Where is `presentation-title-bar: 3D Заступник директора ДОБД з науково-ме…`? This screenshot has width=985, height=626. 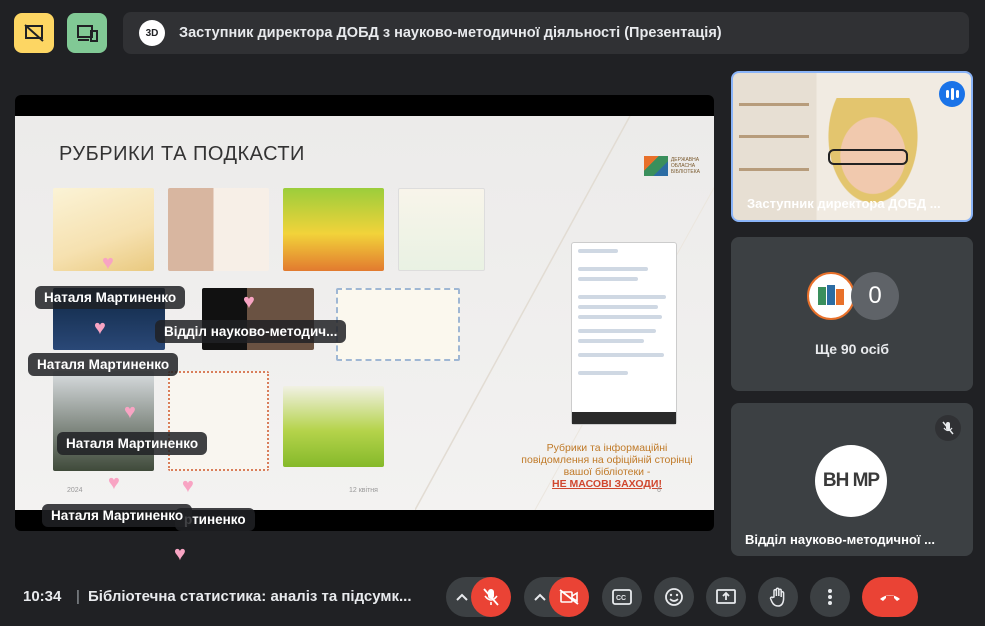 presentation-title-bar: 3D Заступник директора ДОБД з науково-ме… is located at coordinates (546, 33).